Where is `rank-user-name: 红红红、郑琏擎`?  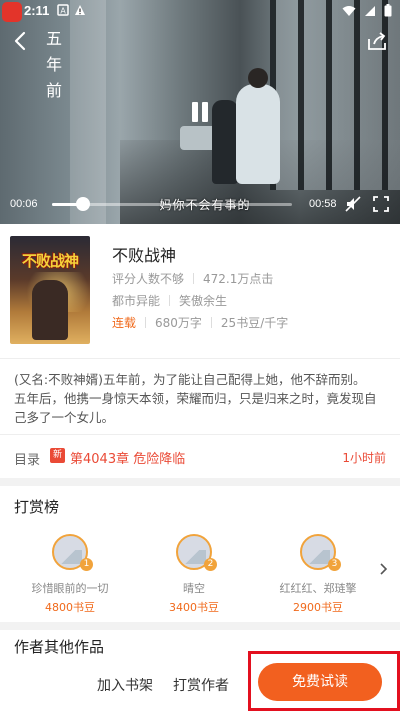
rank-user-name: 红红红、郑琏擎 is located at coordinates (318, 588).